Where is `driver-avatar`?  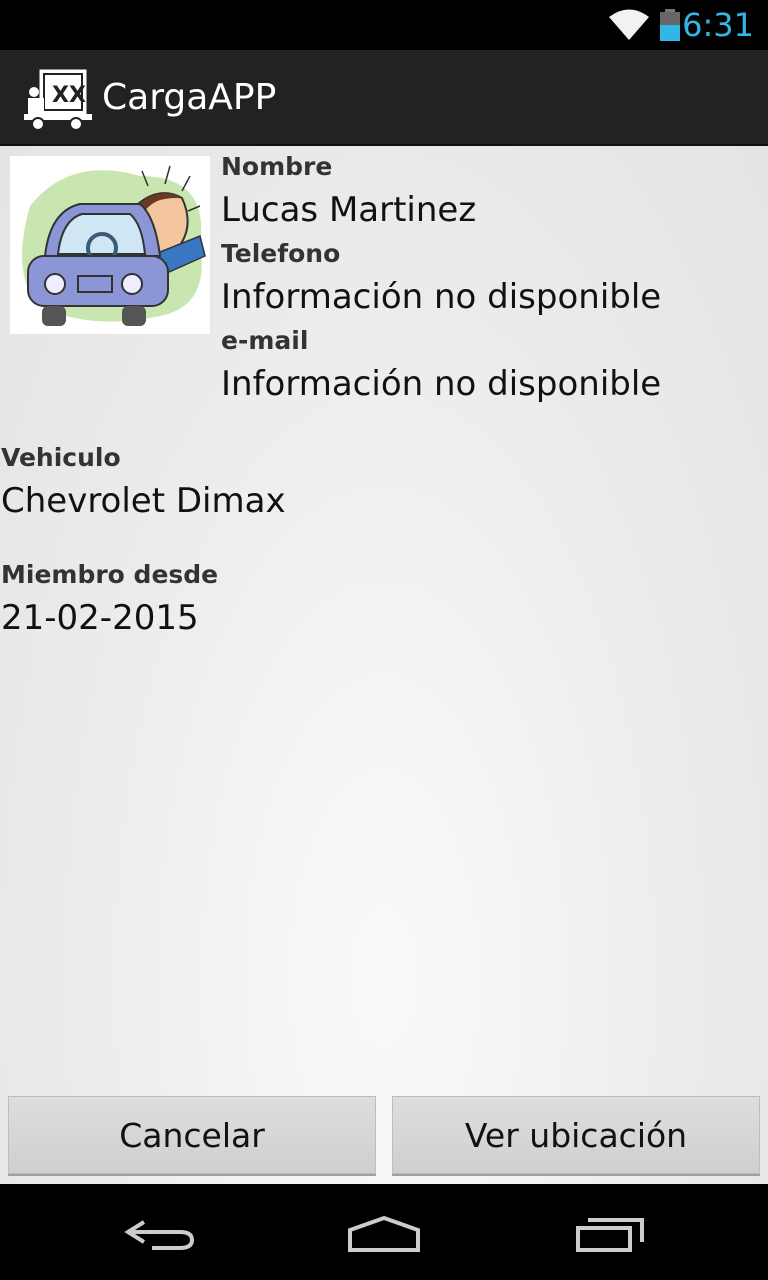
driver-avatar is located at coordinates (110, 245).